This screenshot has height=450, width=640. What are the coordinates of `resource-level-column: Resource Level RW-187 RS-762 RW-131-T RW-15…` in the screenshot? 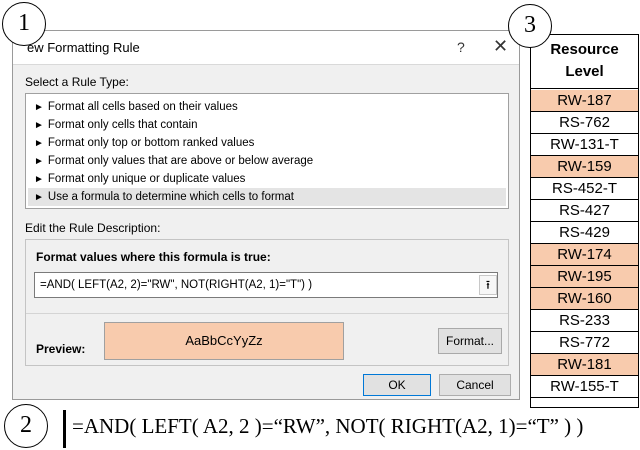 It's located at (584, 221).